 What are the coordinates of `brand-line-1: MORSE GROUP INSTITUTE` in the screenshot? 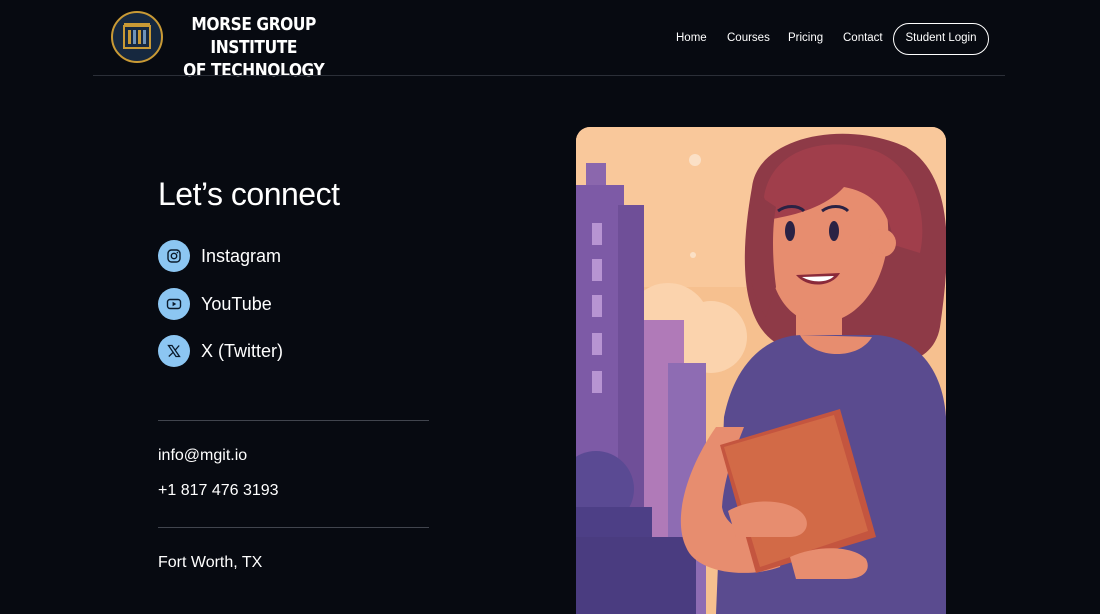 It's located at (253, 36).